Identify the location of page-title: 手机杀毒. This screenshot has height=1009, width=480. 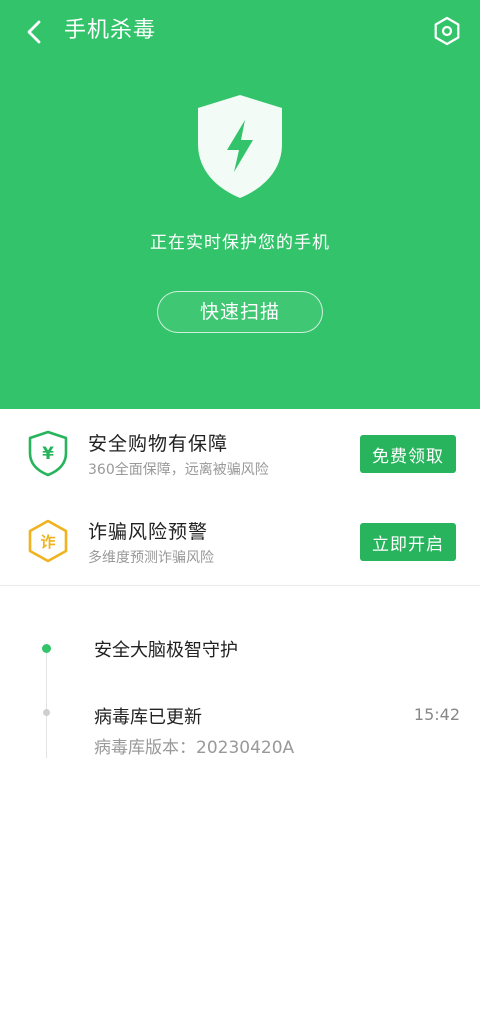
(110, 30).